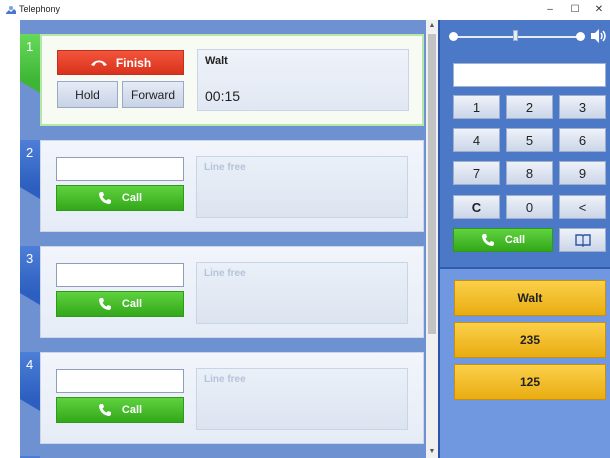  Describe the element at coordinates (599, 36) in the screenshot. I see `speaker-icon` at that location.